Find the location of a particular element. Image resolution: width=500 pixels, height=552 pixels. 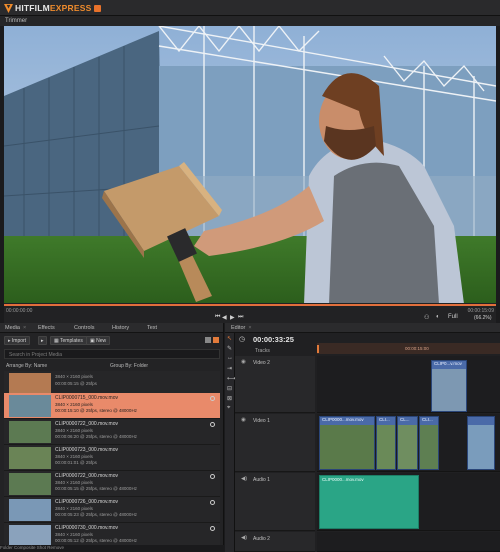

quality-icon: ◐ is located at coordinates (438, 317).